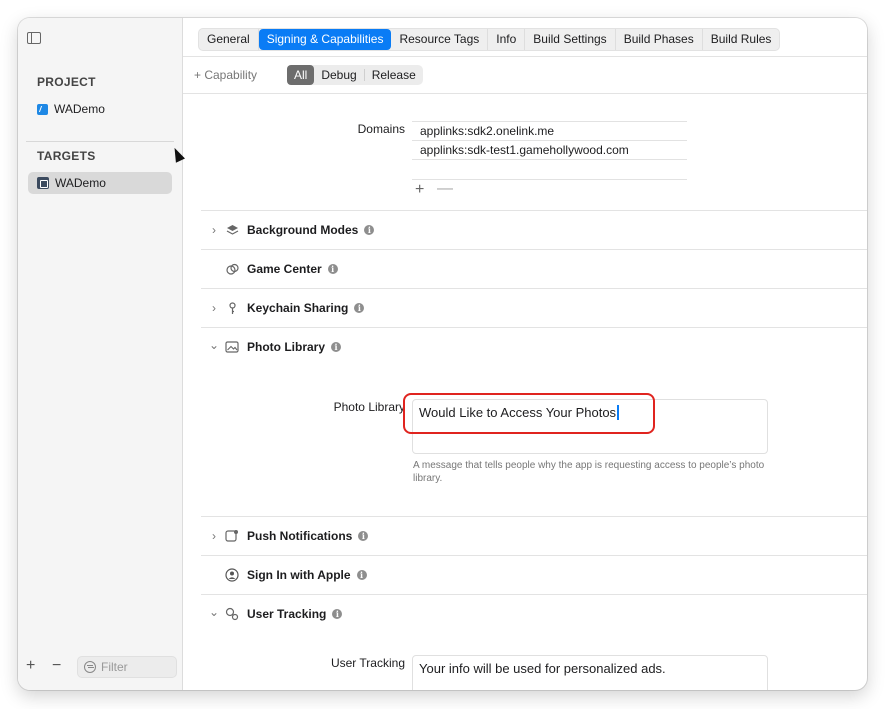  I want to click on add-target-button: +, so click(30, 666).